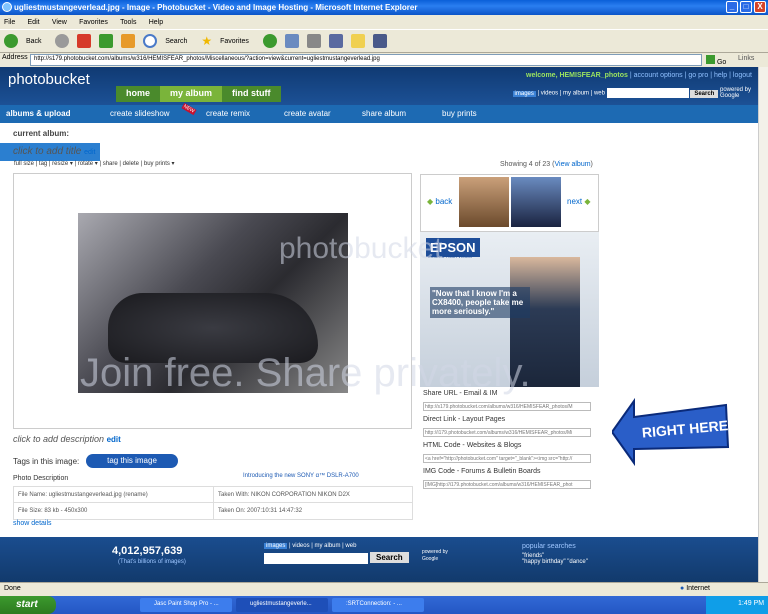 This screenshot has height=614, width=768. What do you see at coordinates (361, 248) in the screenshot?
I see `watermark-logo: photobucket` at bounding box center [361, 248].